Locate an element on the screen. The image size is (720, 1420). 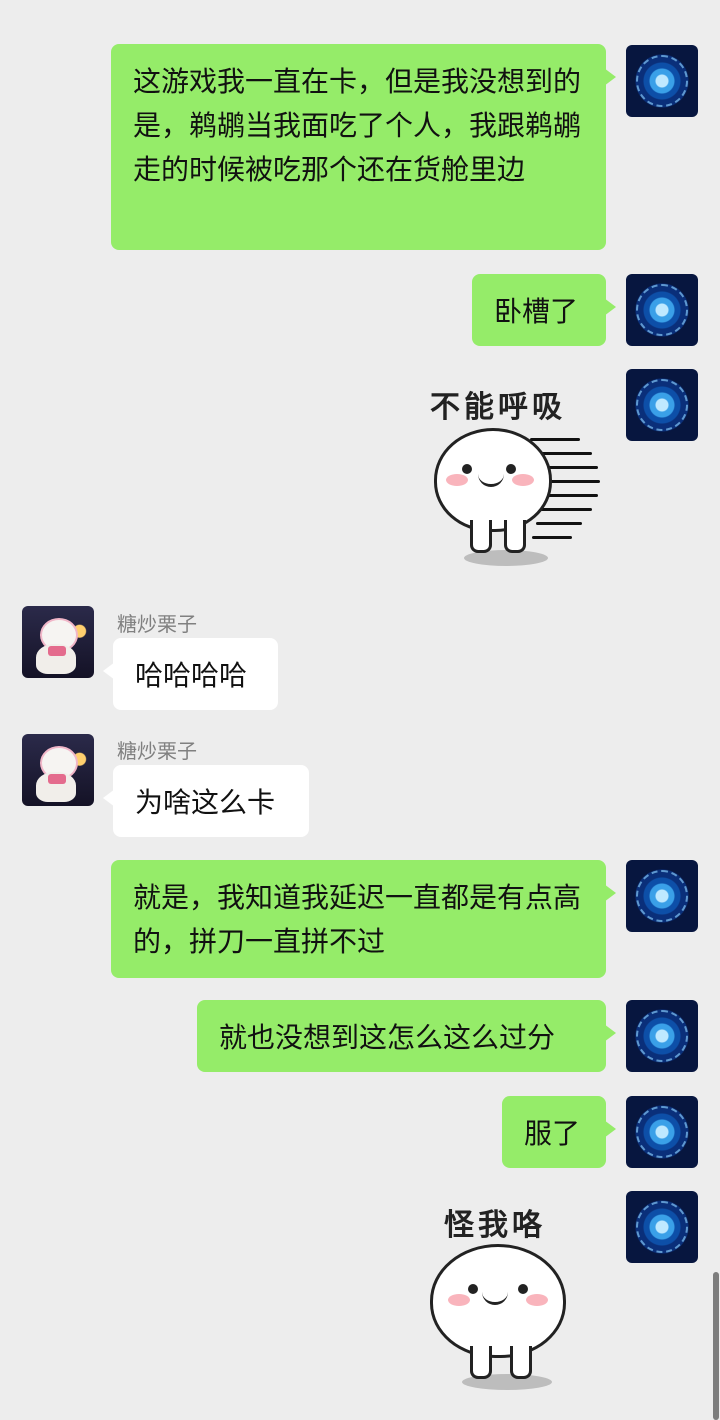
message-bubble: 卧槽了 is located at coordinates (544, 310).